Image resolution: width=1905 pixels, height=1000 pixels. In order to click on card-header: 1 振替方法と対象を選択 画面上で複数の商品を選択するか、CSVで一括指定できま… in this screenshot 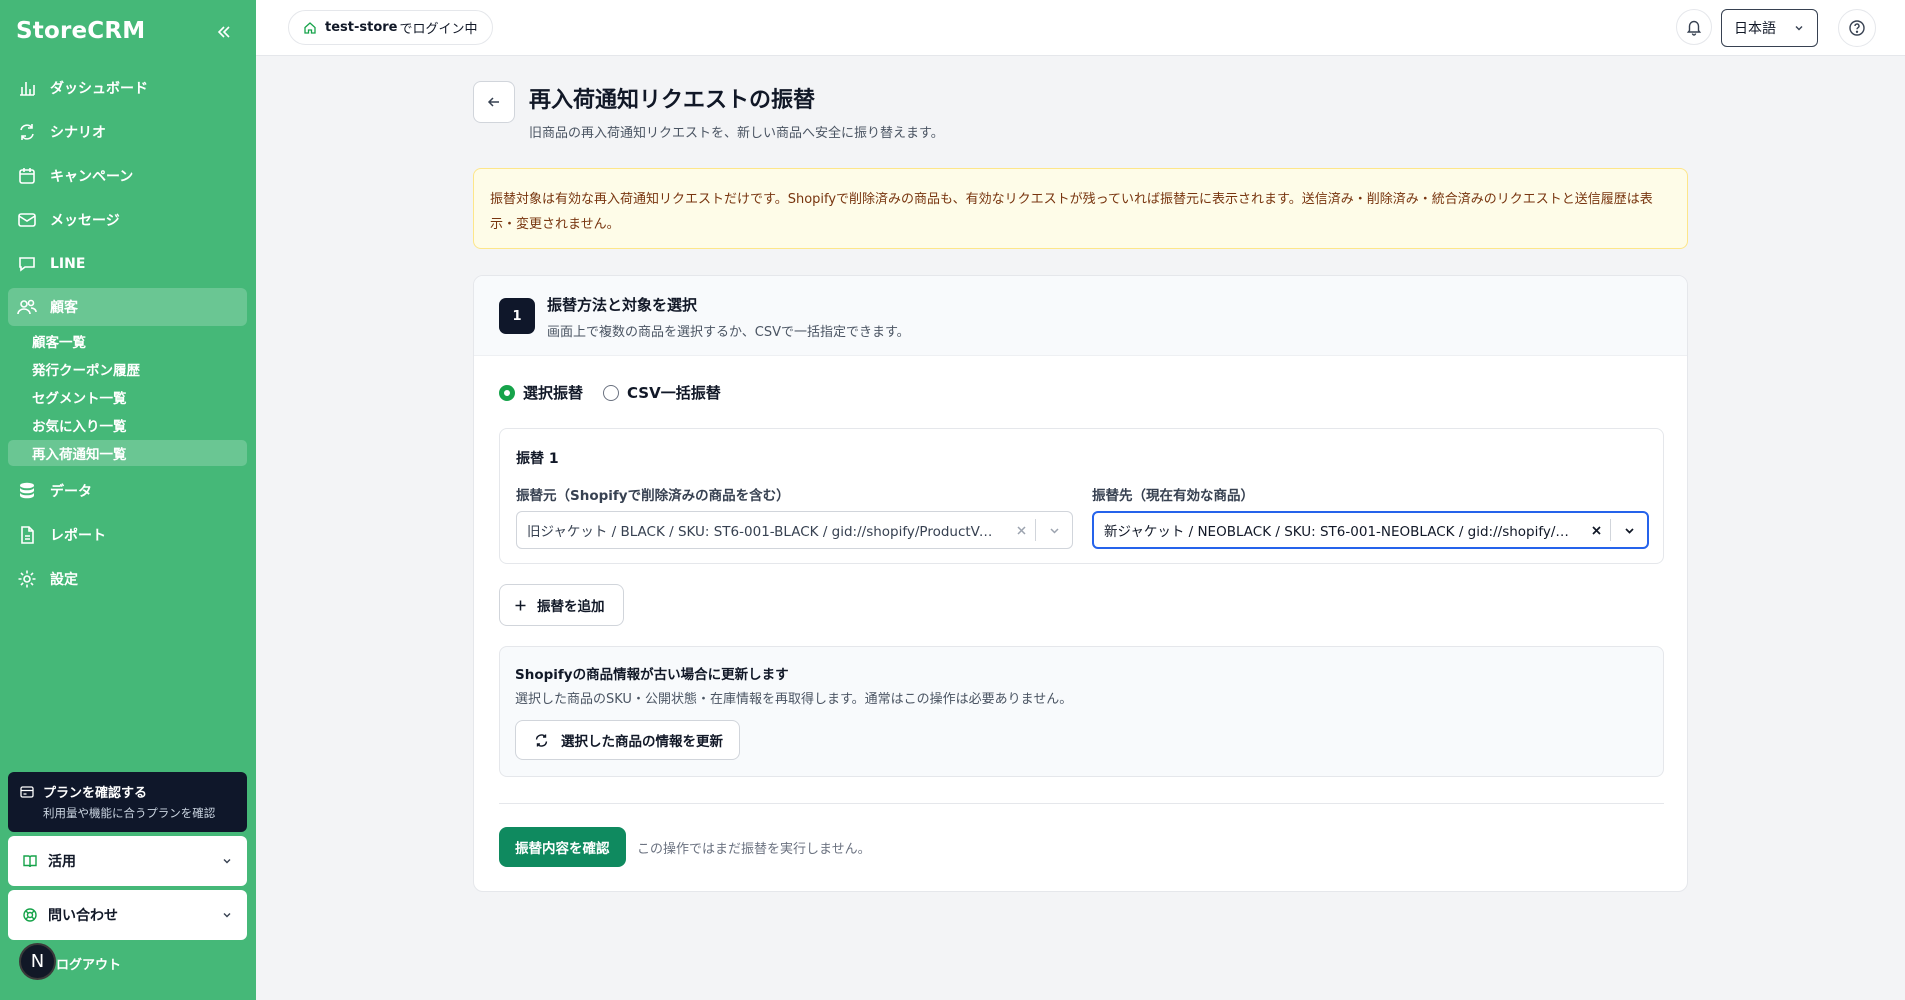, I will do `click(1080, 316)`.